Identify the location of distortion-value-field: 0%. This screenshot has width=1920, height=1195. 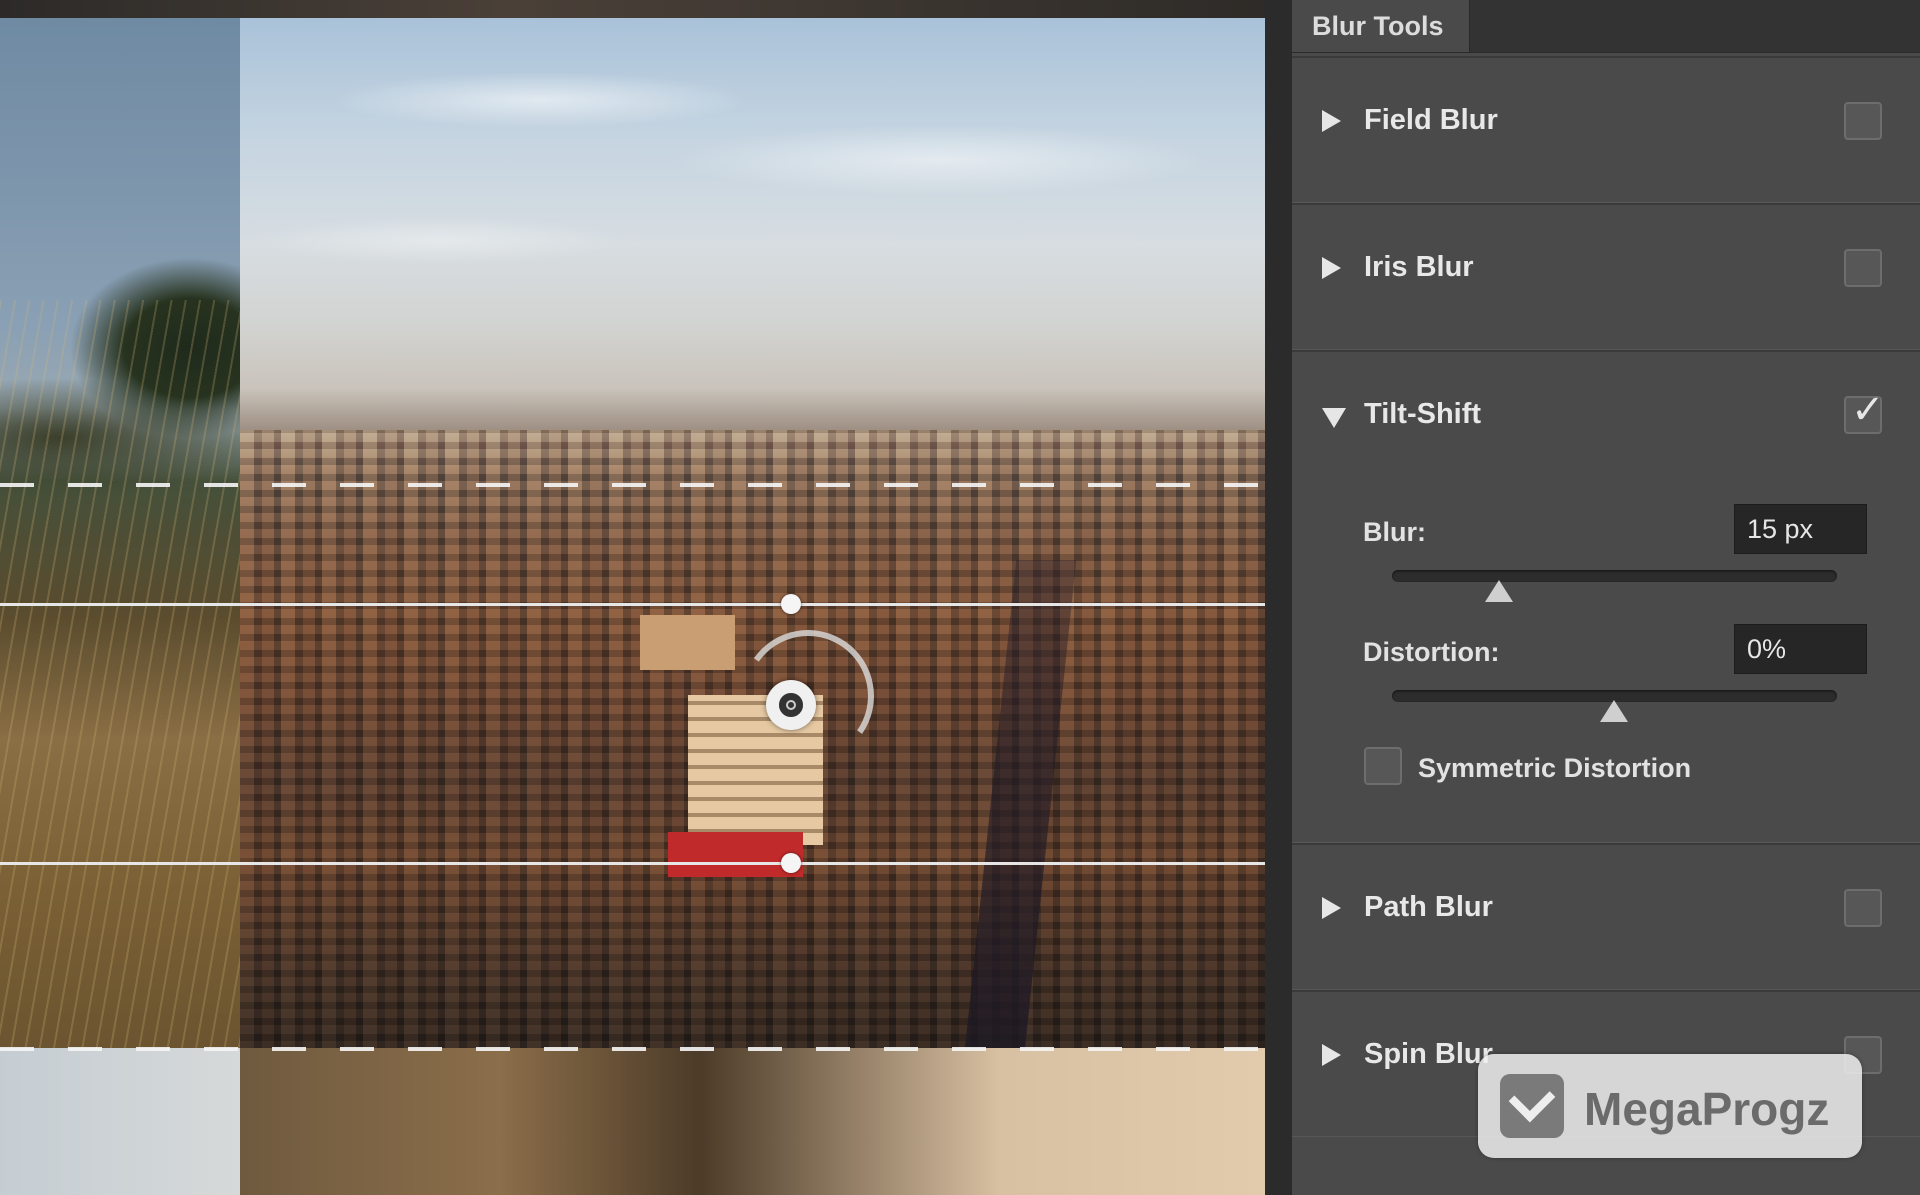
(1800, 649).